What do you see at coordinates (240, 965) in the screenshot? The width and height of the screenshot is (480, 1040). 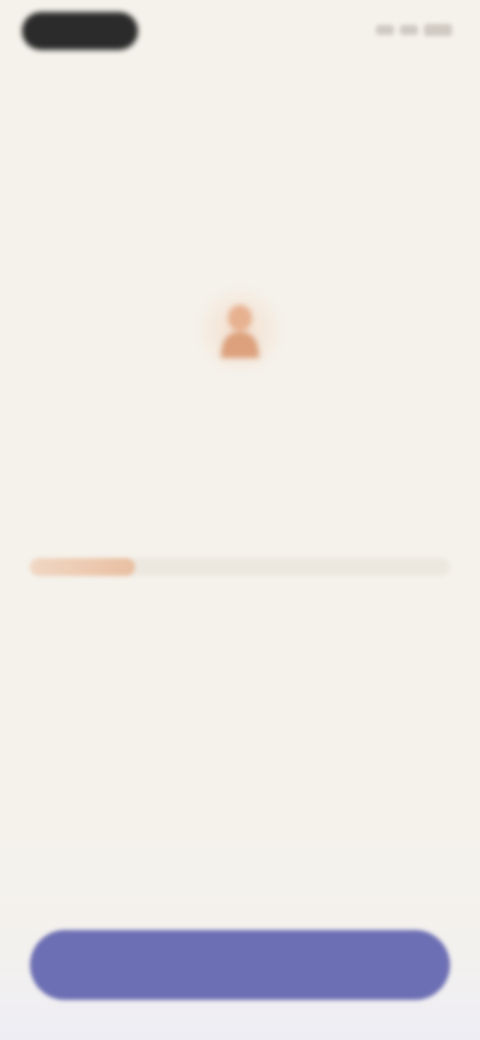 I see `continue-button` at bounding box center [240, 965].